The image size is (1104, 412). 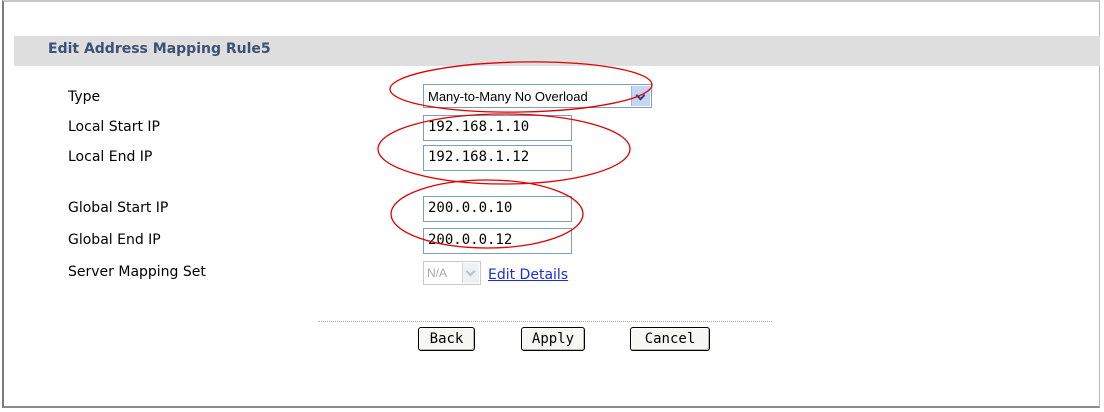 What do you see at coordinates (497, 158) in the screenshot?
I see `local-end-ip-input: 192.168.1.12` at bounding box center [497, 158].